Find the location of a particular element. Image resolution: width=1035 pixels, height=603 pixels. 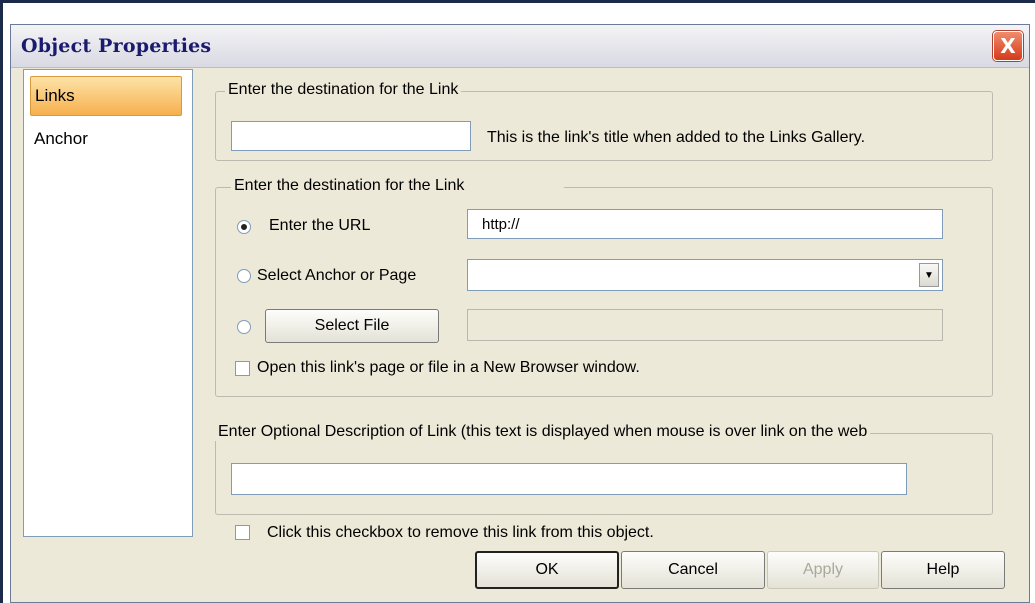

new-window-checkbox is located at coordinates (242, 368).